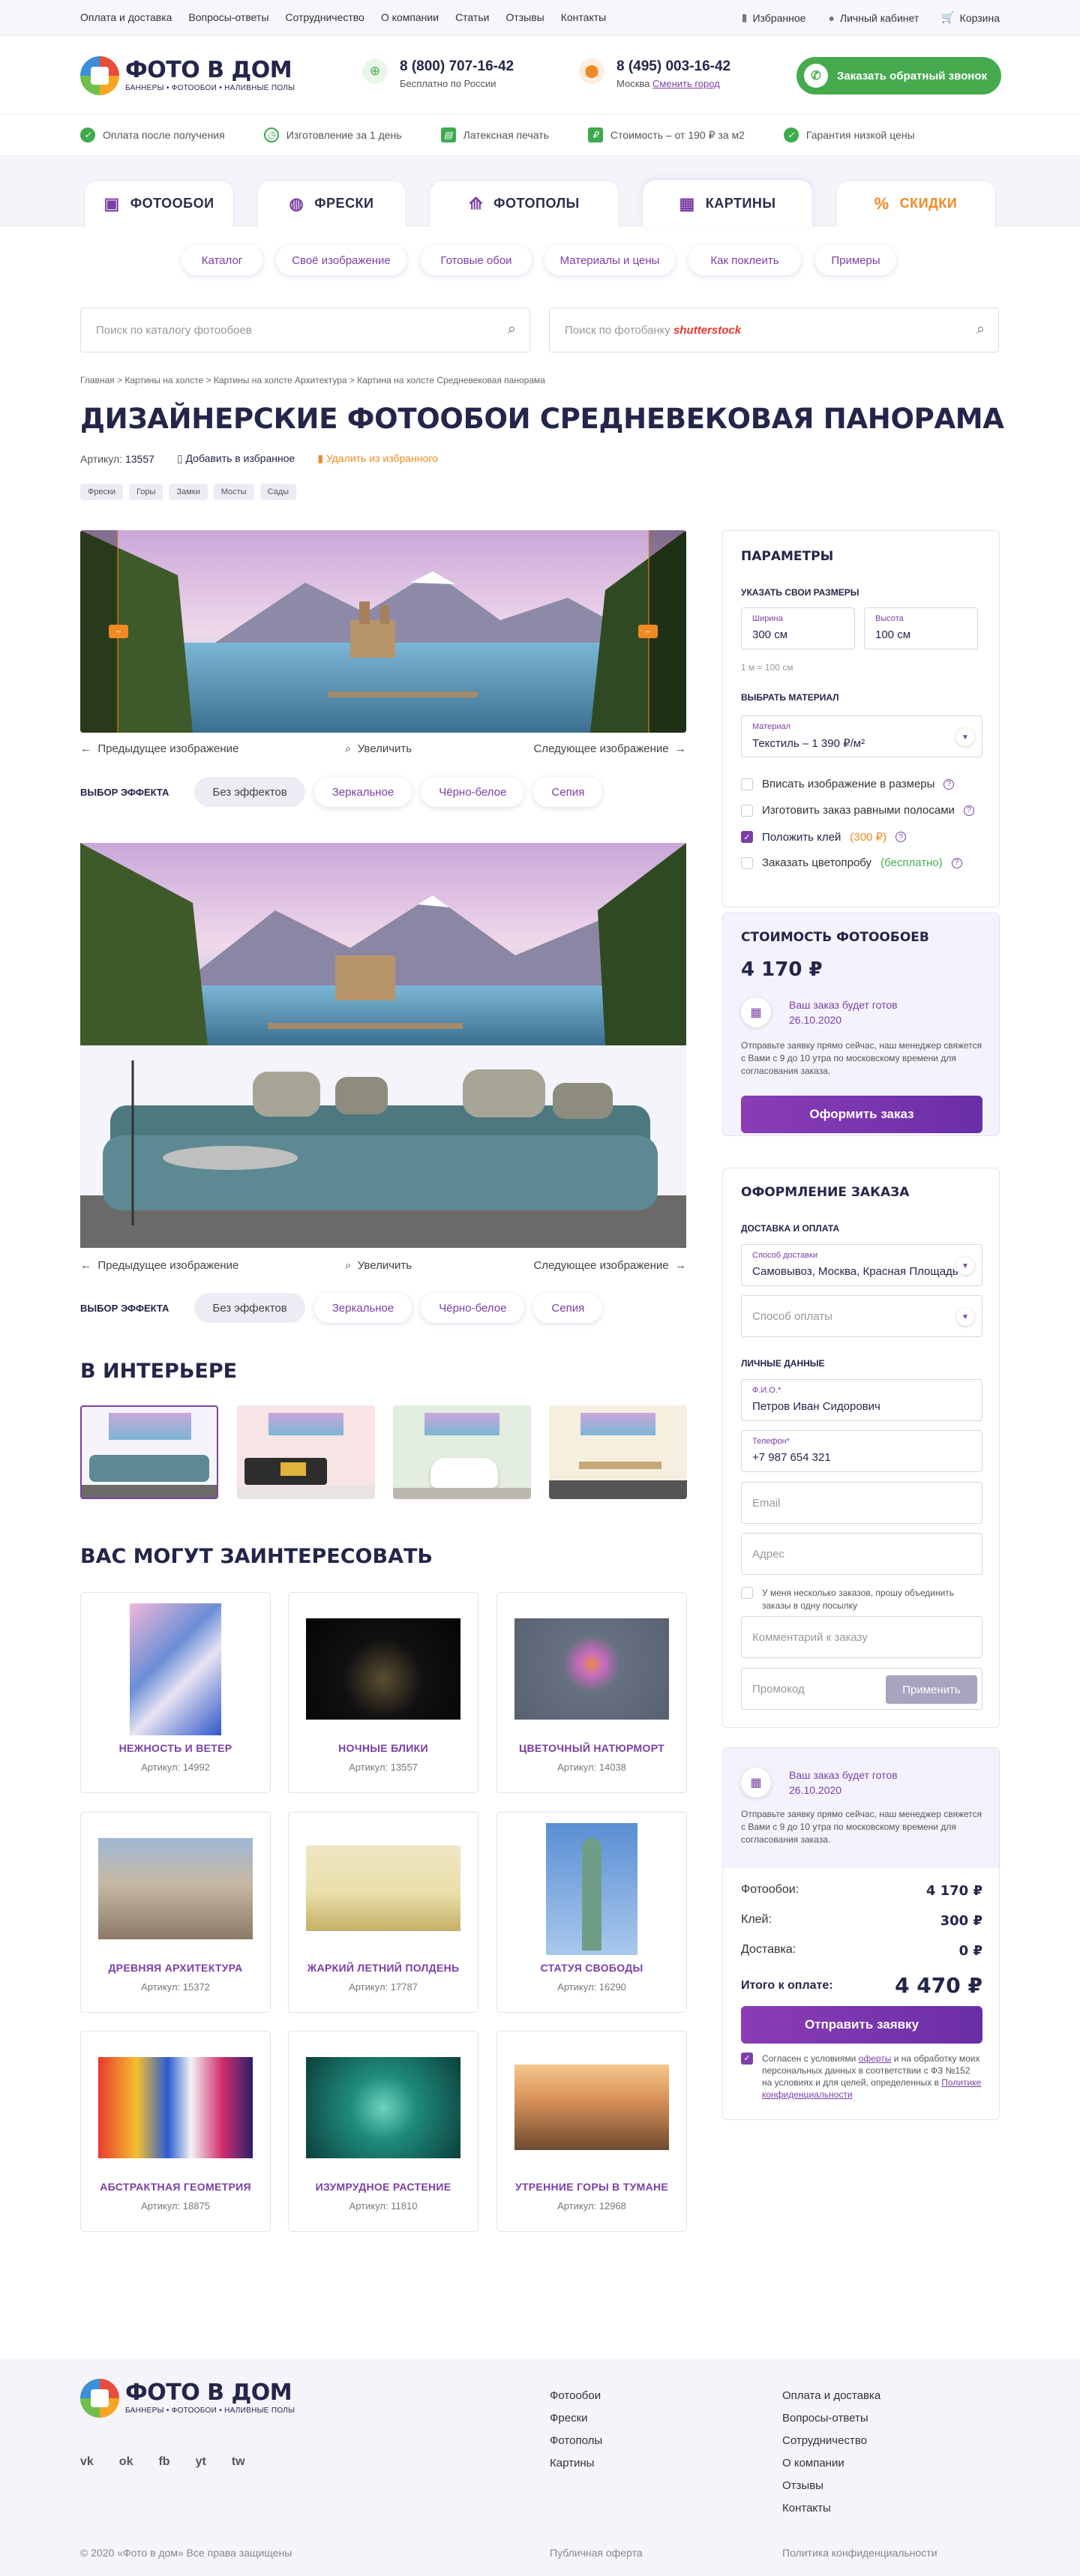 The image size is (1080, 2576). What do you see at coordinates (410, 17) in the screenshot?
I see `top-link-about: О компании` at bounding box center [410, 17].